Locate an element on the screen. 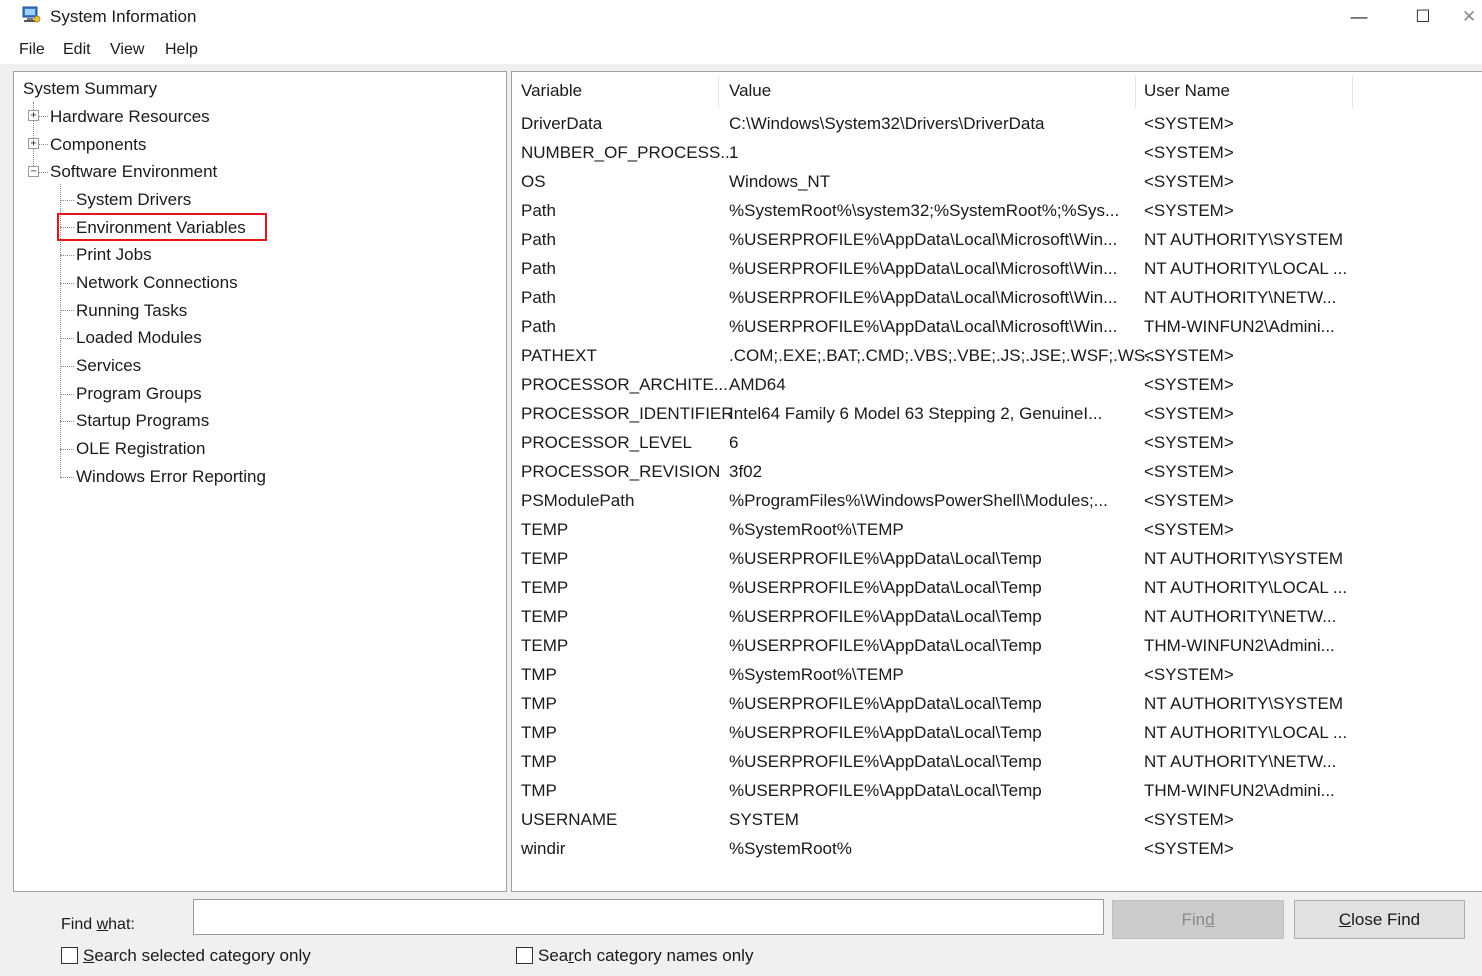 The image size is (1482, 976). column-header-user-name: User Name is located at coordinates (1187, 91).